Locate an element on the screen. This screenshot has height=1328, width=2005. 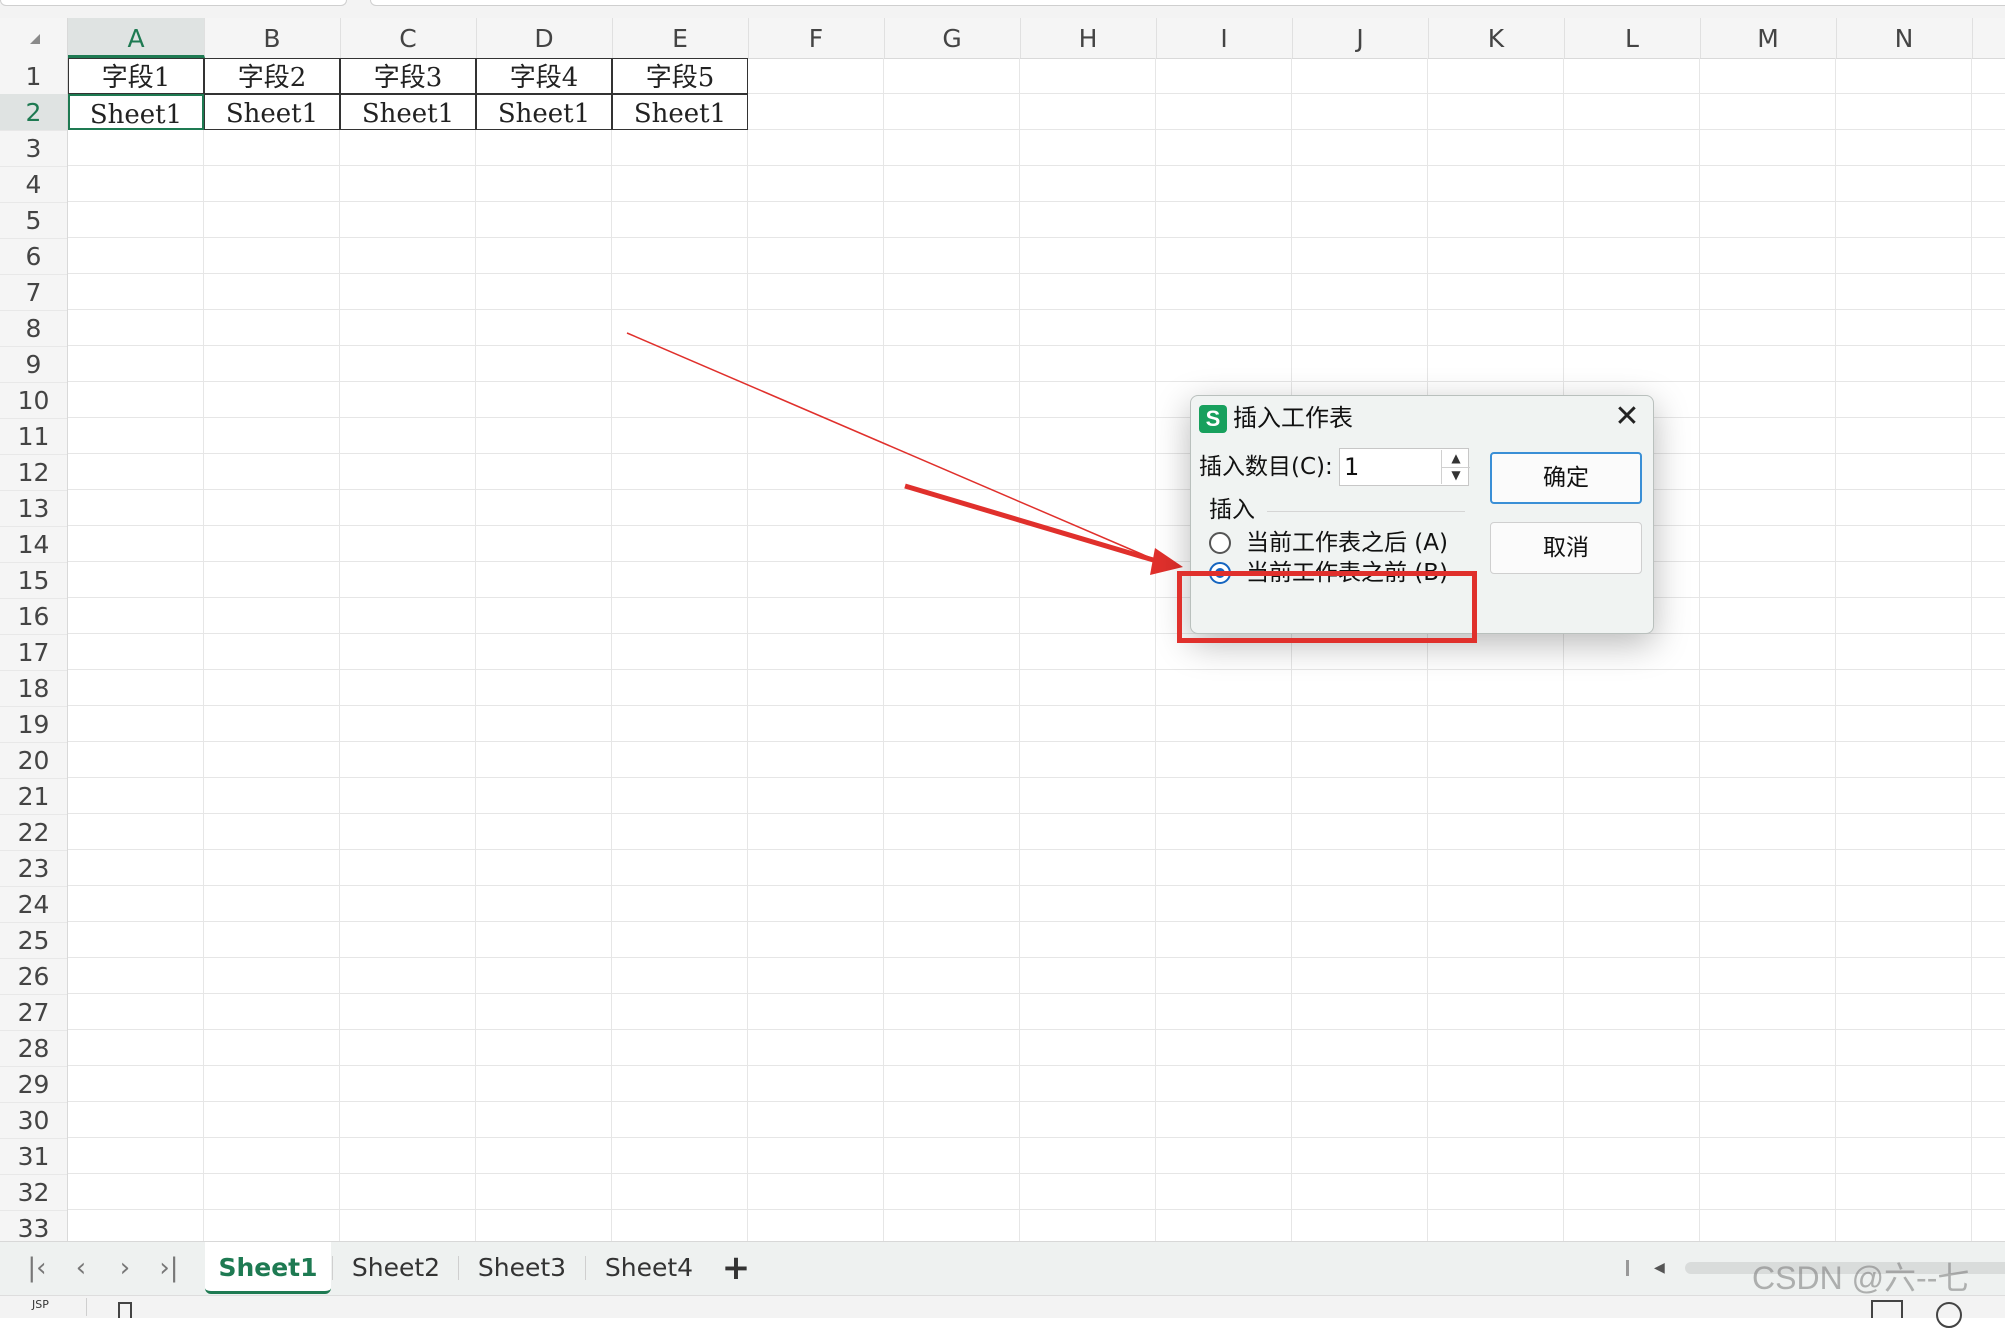
cell-b1: 字段2 is located at coordinates (272, 76).